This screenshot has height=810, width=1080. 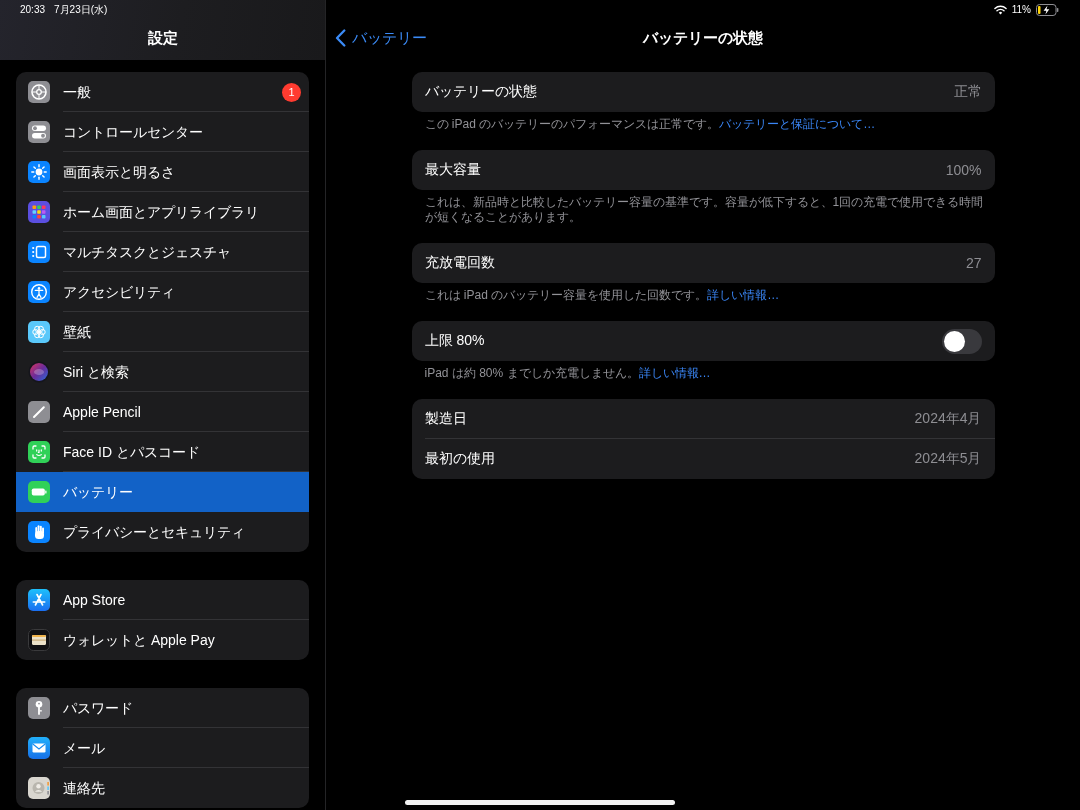 I want to click on sidebar-item: マルチタスクとジェスチャ, so click(x=162, y=252).